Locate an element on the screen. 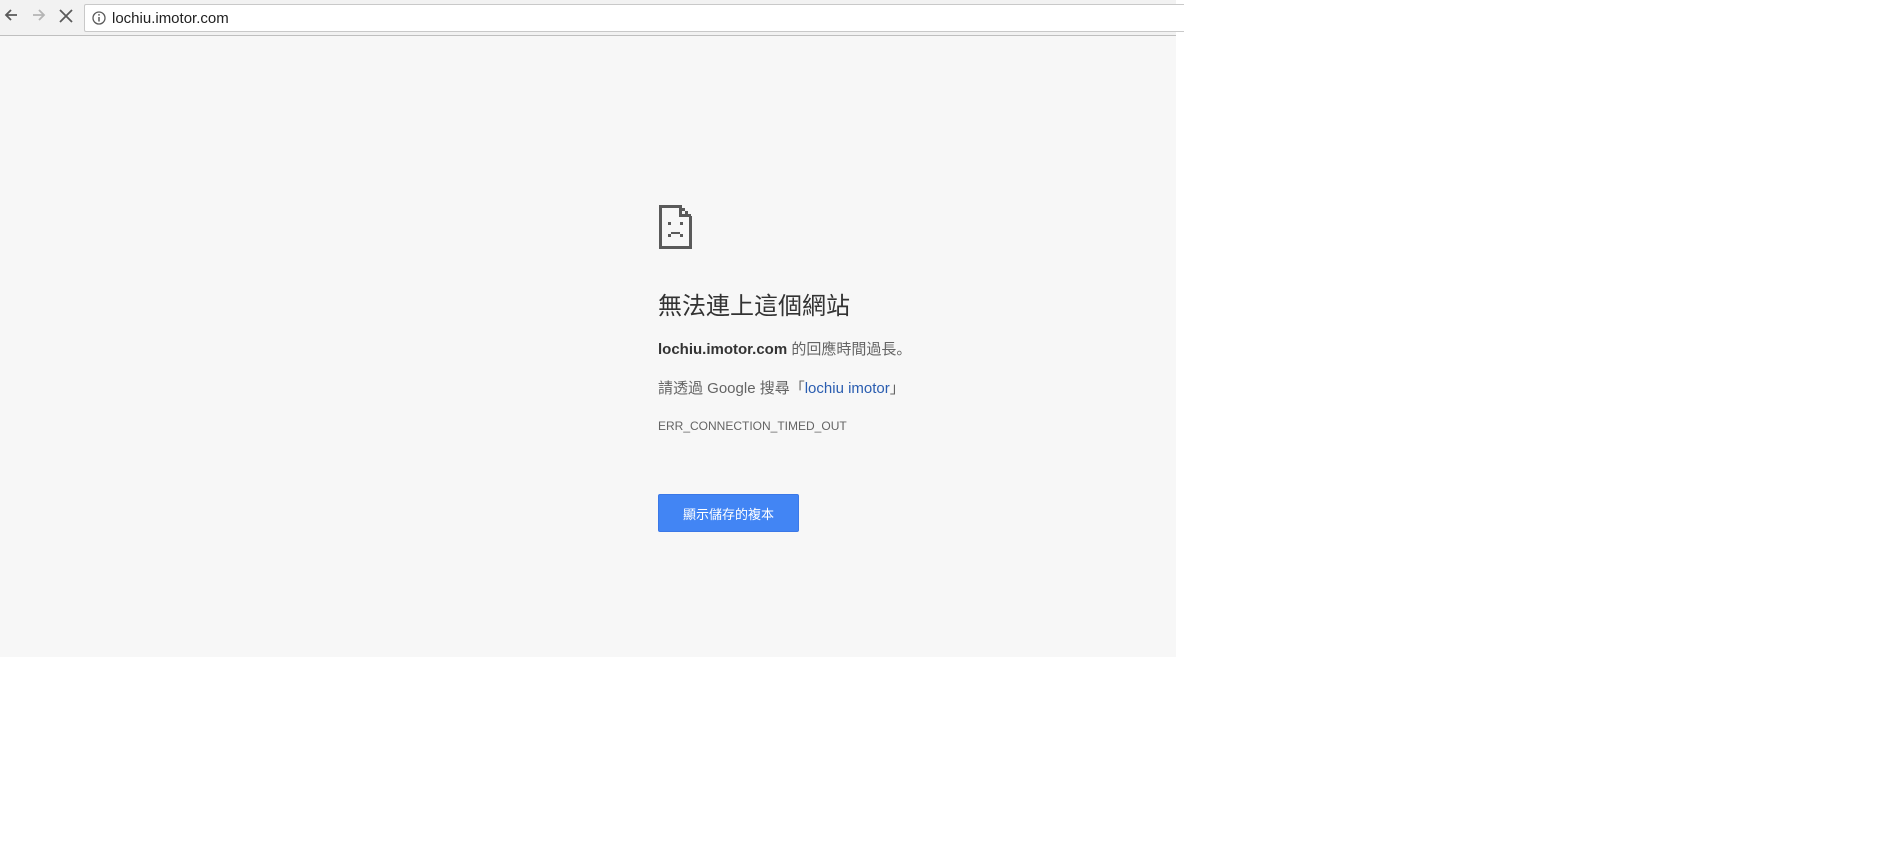 The width and height of the screenshot is (1899, 866). address-bar: lochiu.imotor.com is located at coordinates (634, 18).